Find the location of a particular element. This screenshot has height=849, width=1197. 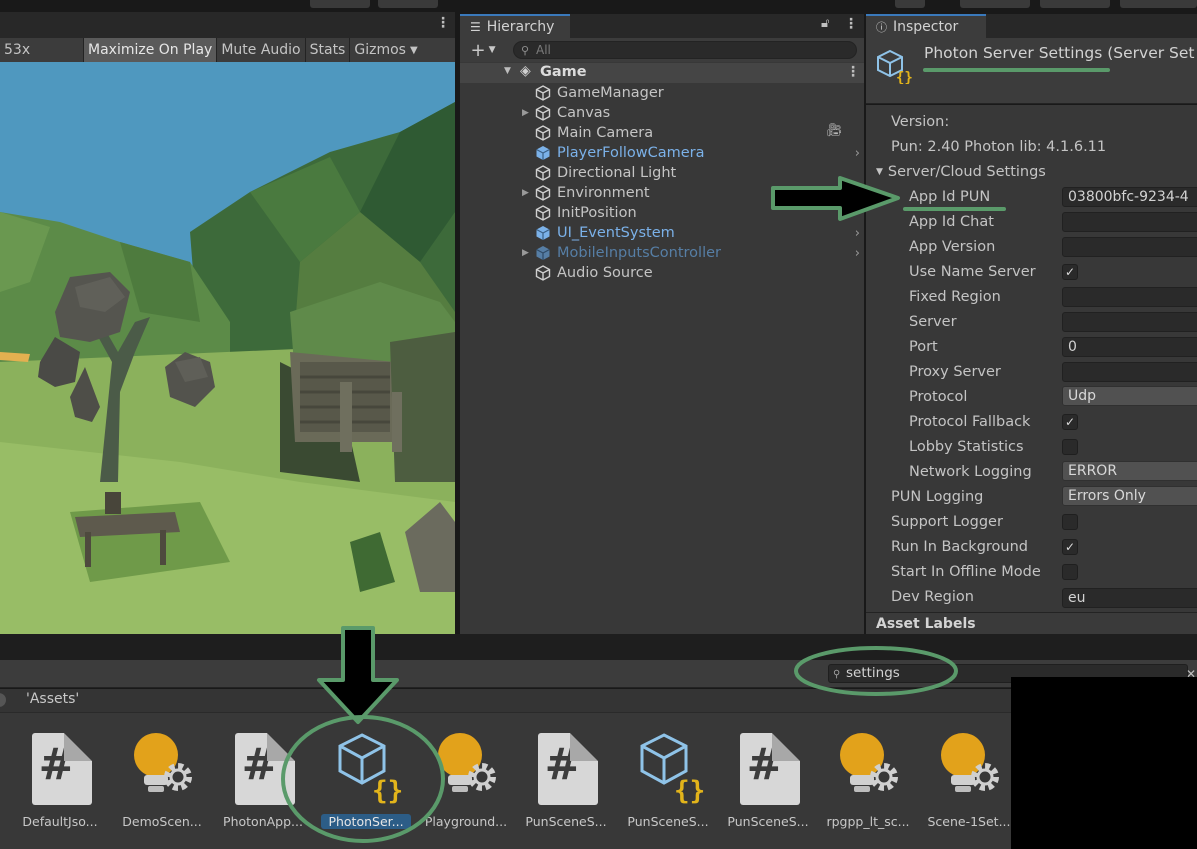

support-logger-checkbox is located at coordinates (1070, 522).